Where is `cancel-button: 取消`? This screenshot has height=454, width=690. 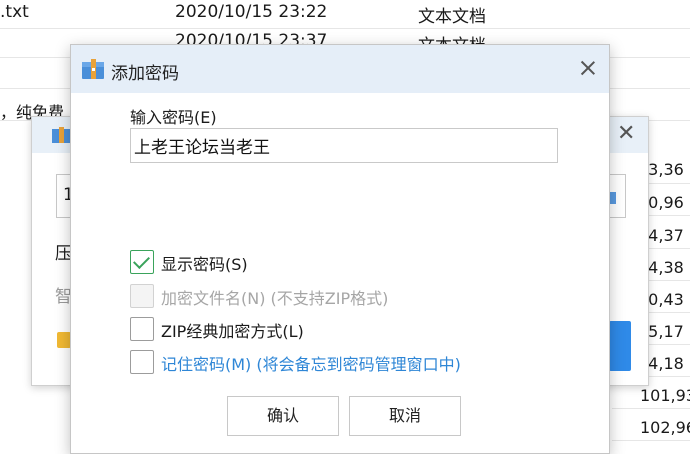 cancel-button: 取消 is located at coordinates (405, 416).